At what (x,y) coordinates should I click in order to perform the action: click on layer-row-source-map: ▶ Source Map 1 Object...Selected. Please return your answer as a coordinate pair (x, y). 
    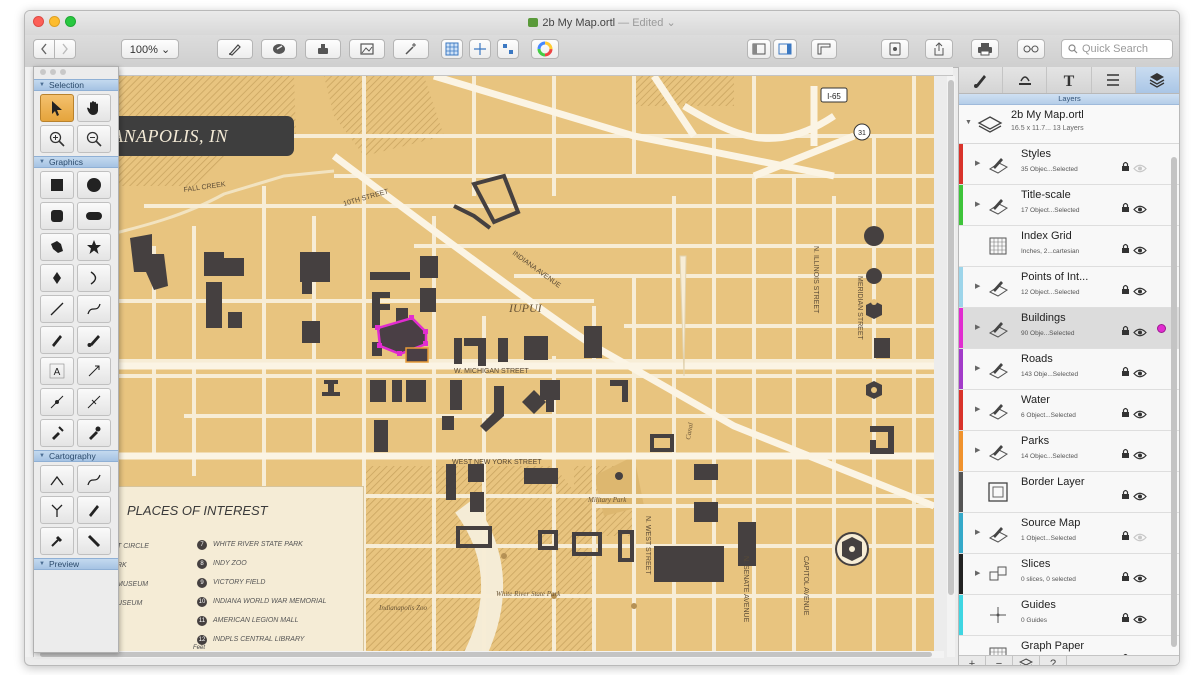
    Looking at the image, I should click on (1069, 533).